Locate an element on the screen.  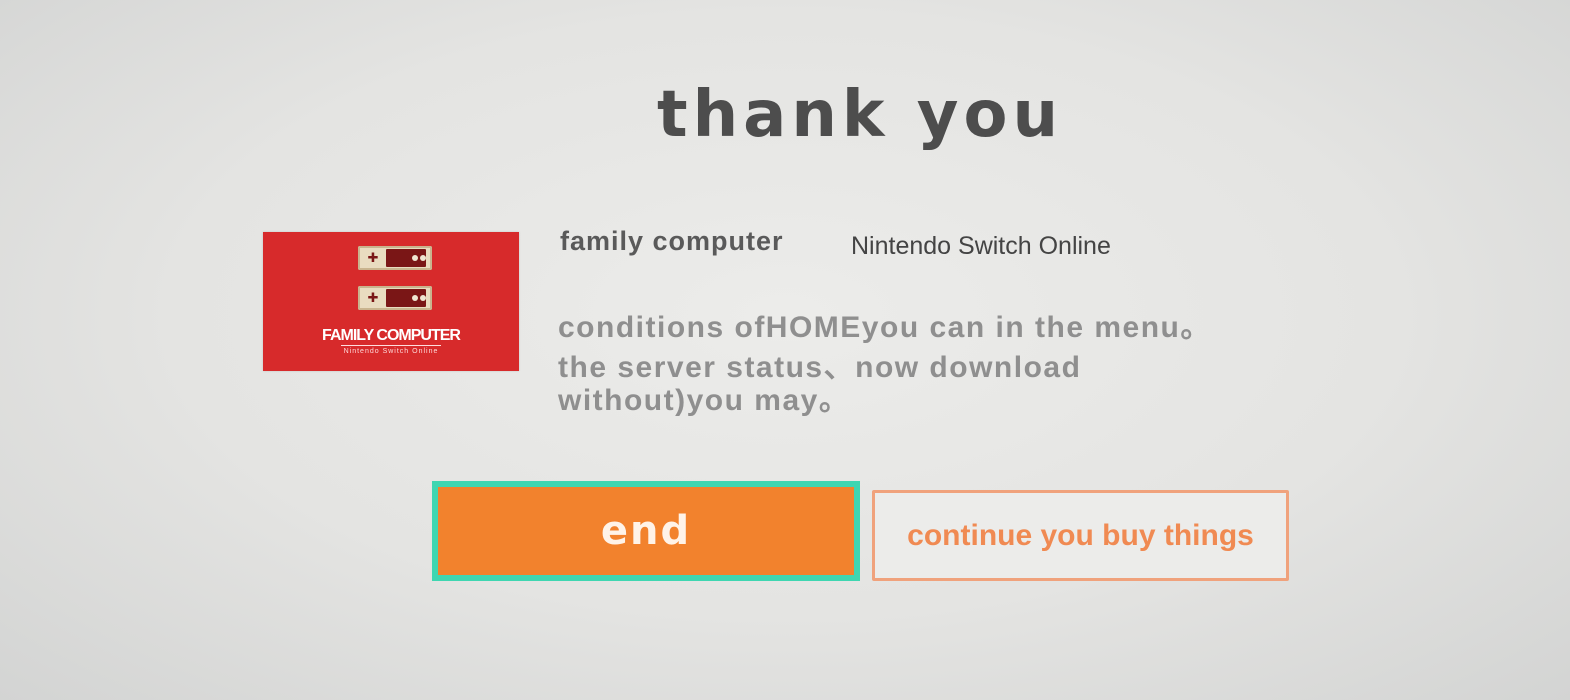
product-name: family computer is located at coordinates (672, 241).